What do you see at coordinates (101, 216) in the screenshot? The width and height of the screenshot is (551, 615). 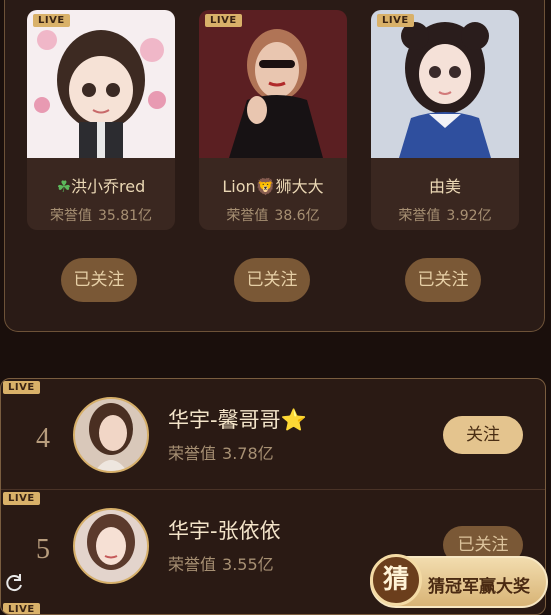 I see `honor-value: 荣誉值 35.81亿` at bounding box center [101, 216].